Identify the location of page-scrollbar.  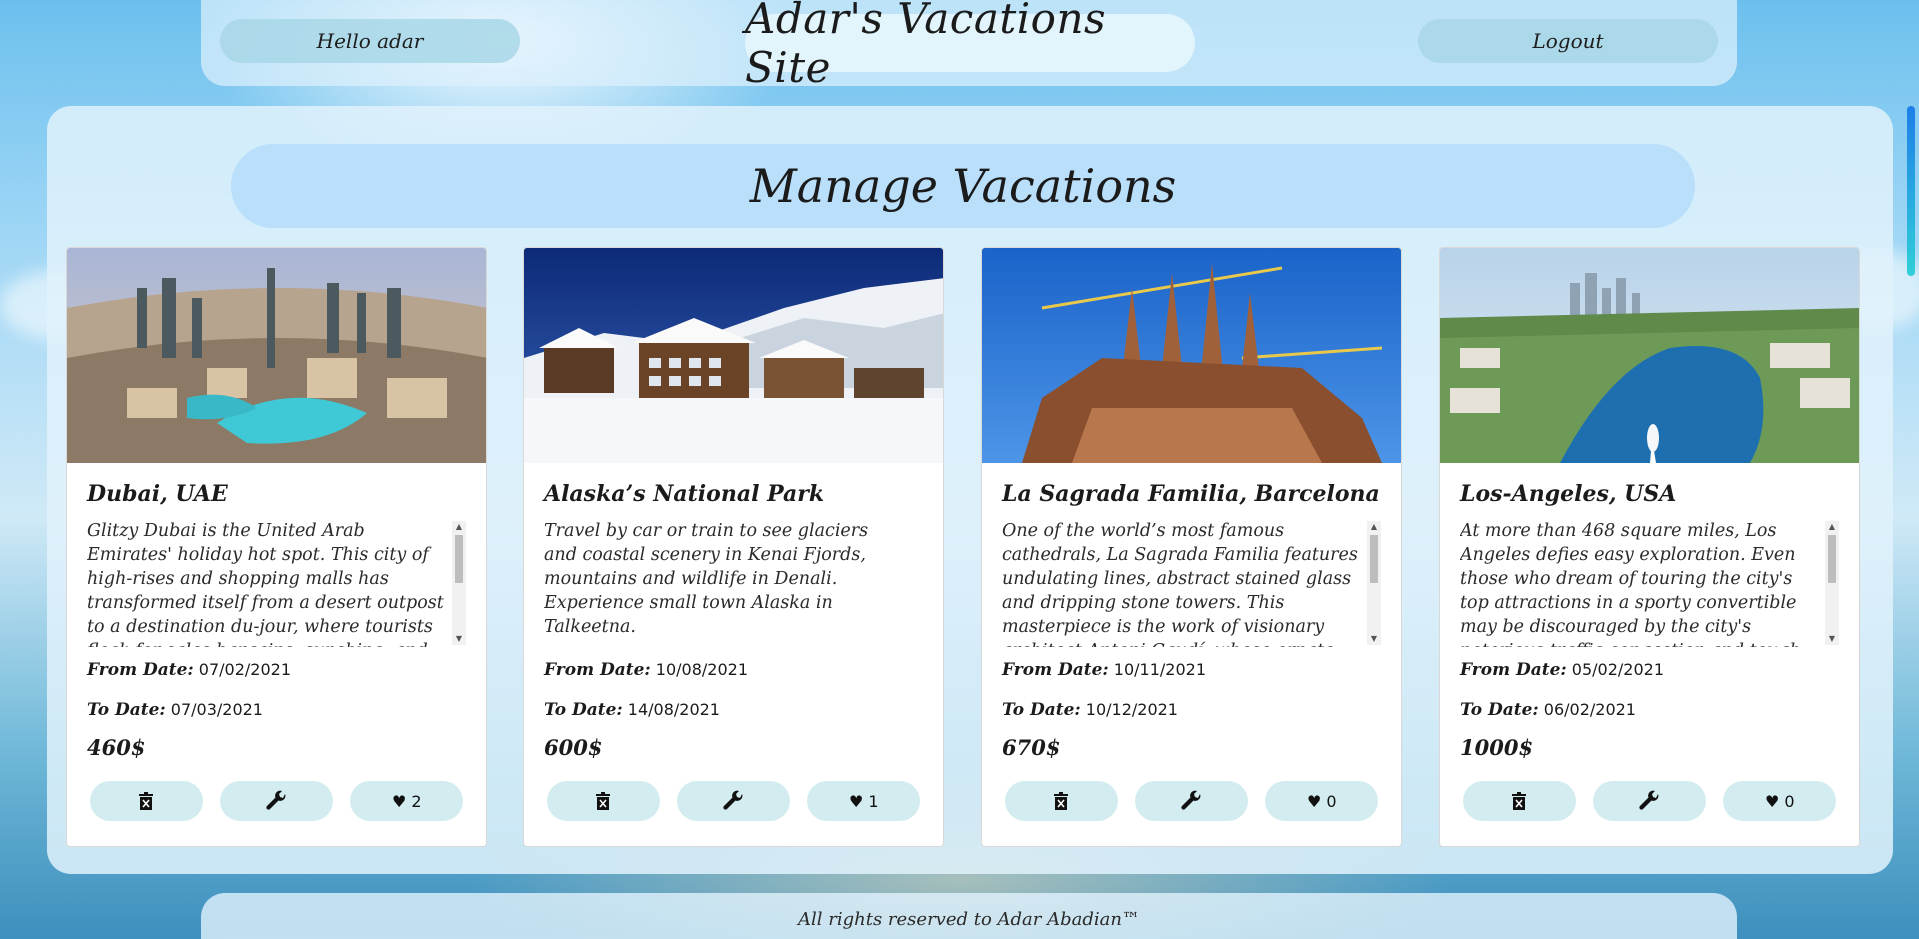
(1911, 191).